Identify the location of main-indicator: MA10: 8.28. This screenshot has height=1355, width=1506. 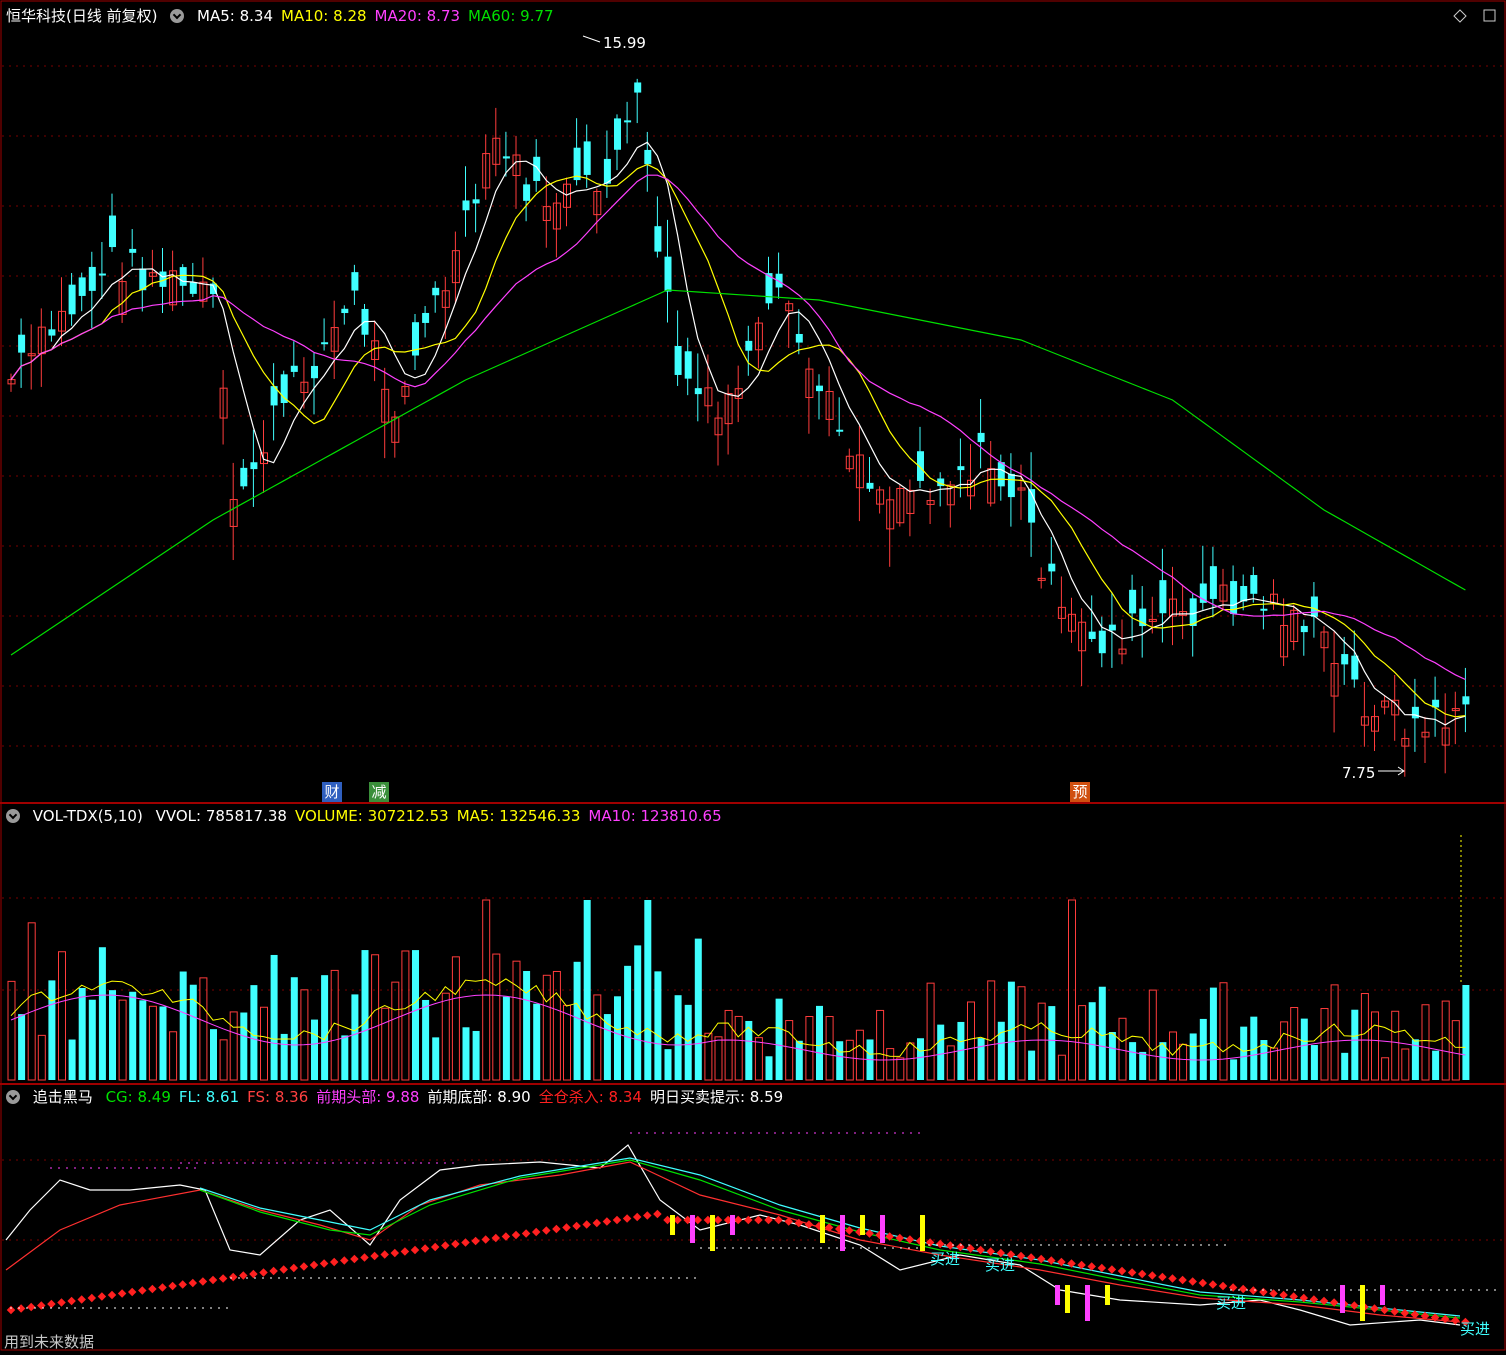
(324, 16).